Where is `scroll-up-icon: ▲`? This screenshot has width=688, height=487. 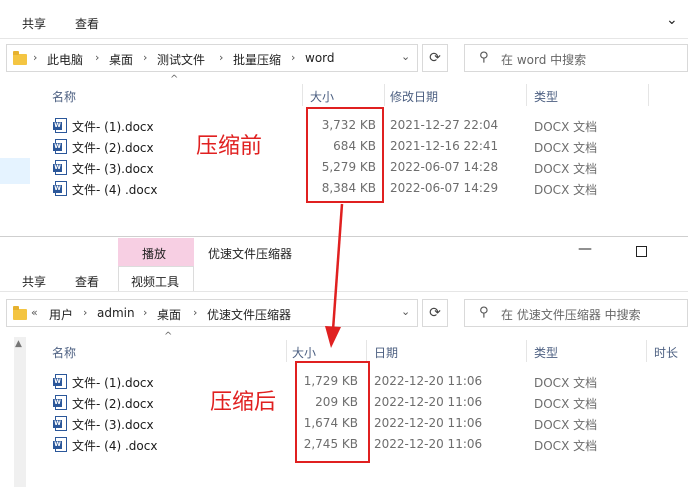 scroll-up-icon: ▲ is located at coordinates (18, 344).